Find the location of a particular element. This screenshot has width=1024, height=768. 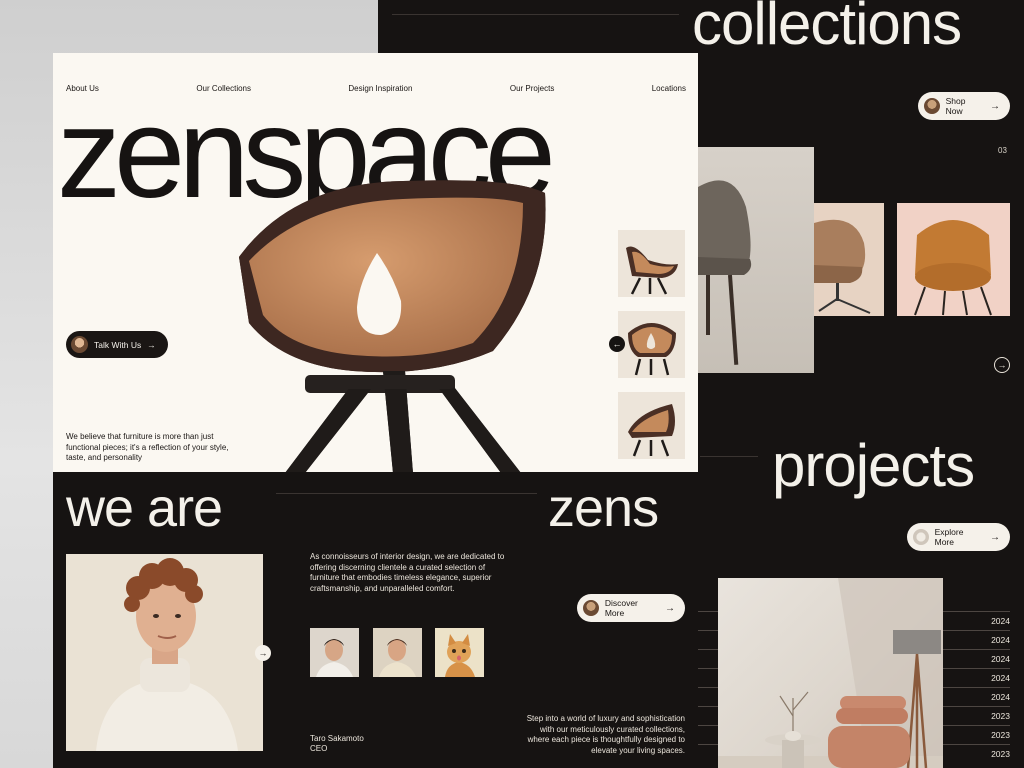

talk-with-us-button: Talk With Us → is located at coordinates (117, 344).